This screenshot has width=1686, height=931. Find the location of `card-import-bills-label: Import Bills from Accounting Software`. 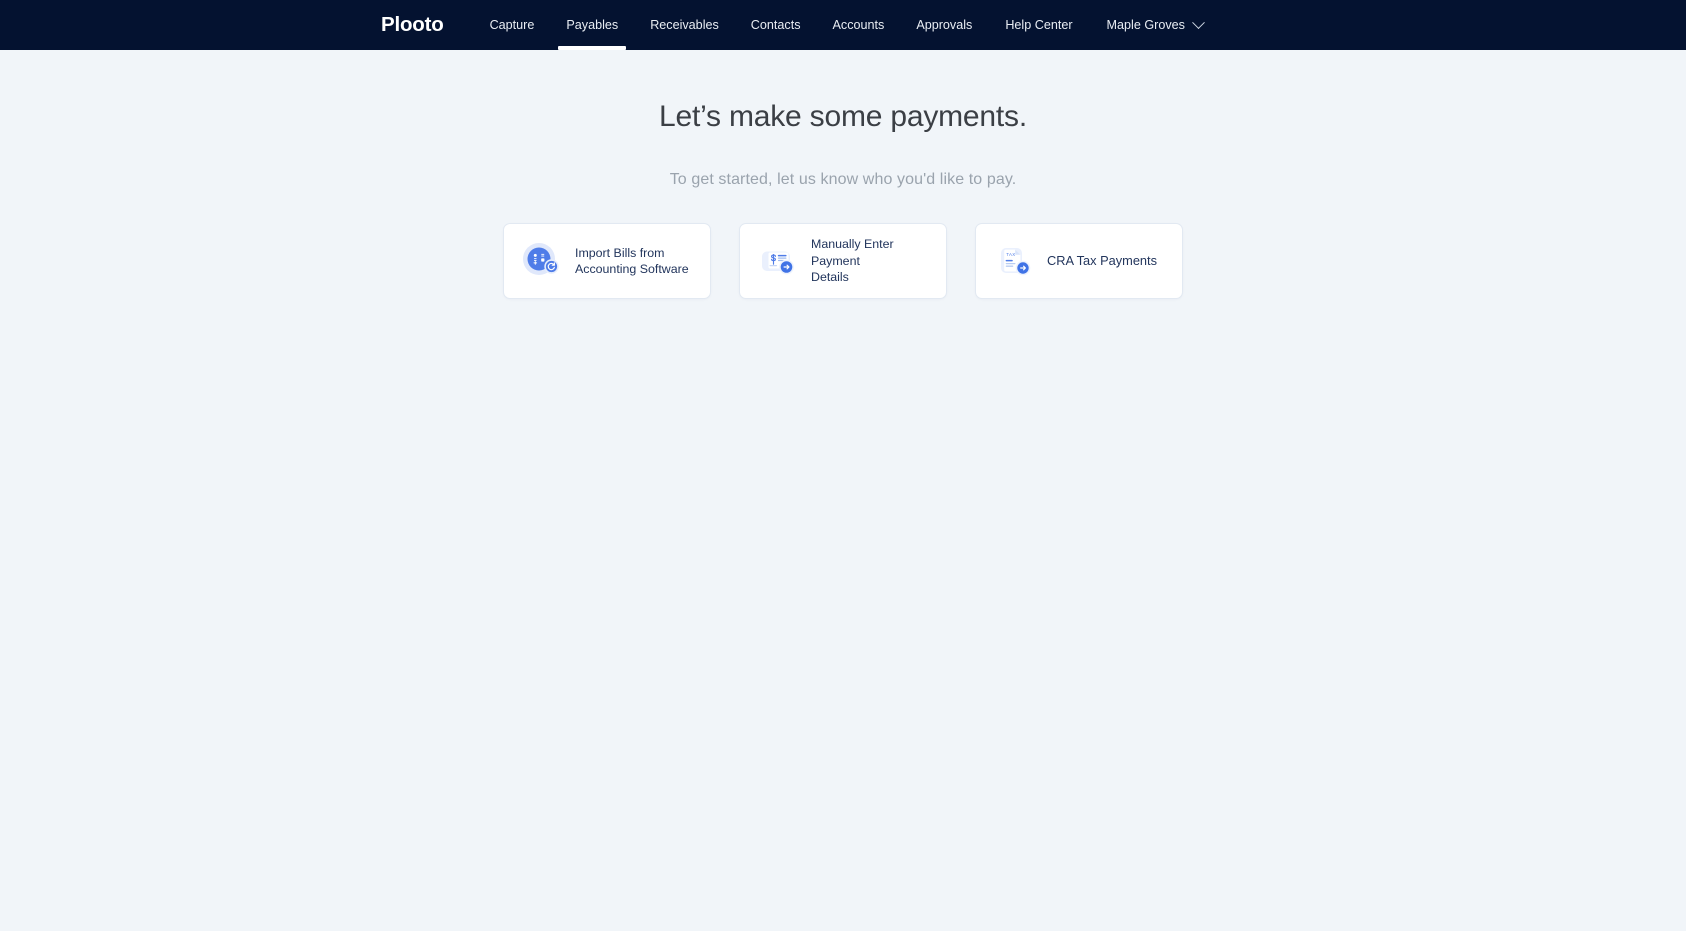

card-import-bills-label: Import Bills from Accounting Software is located at coordinates (632, 261).